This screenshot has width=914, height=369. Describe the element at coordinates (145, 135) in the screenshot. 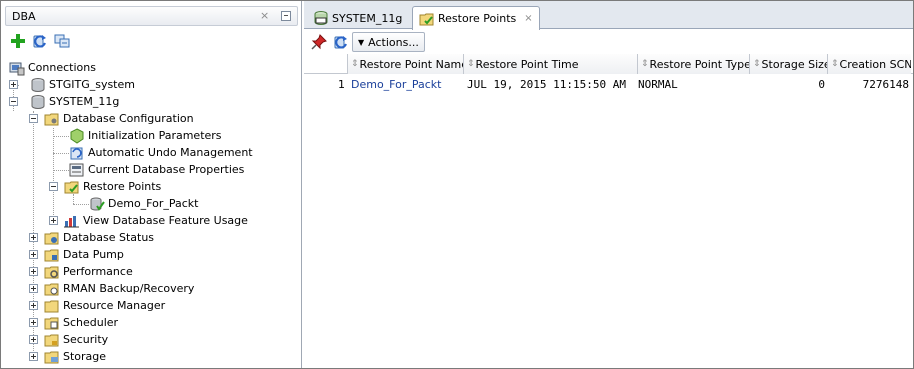

I see `tree-item-initialization-parameters: Initialization Parameters` at that location.